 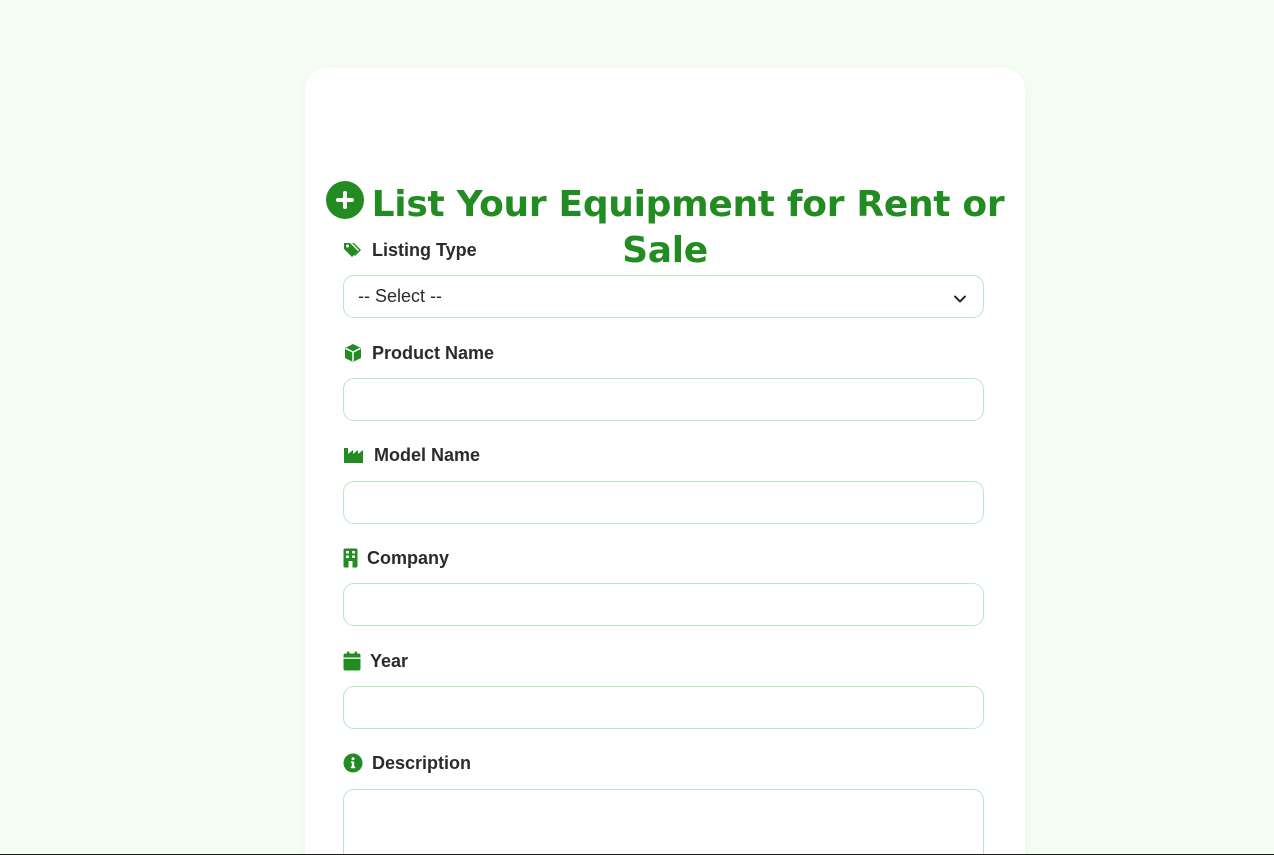 I want to click on model-name-label: Model Name, so click(x=411, y=455).